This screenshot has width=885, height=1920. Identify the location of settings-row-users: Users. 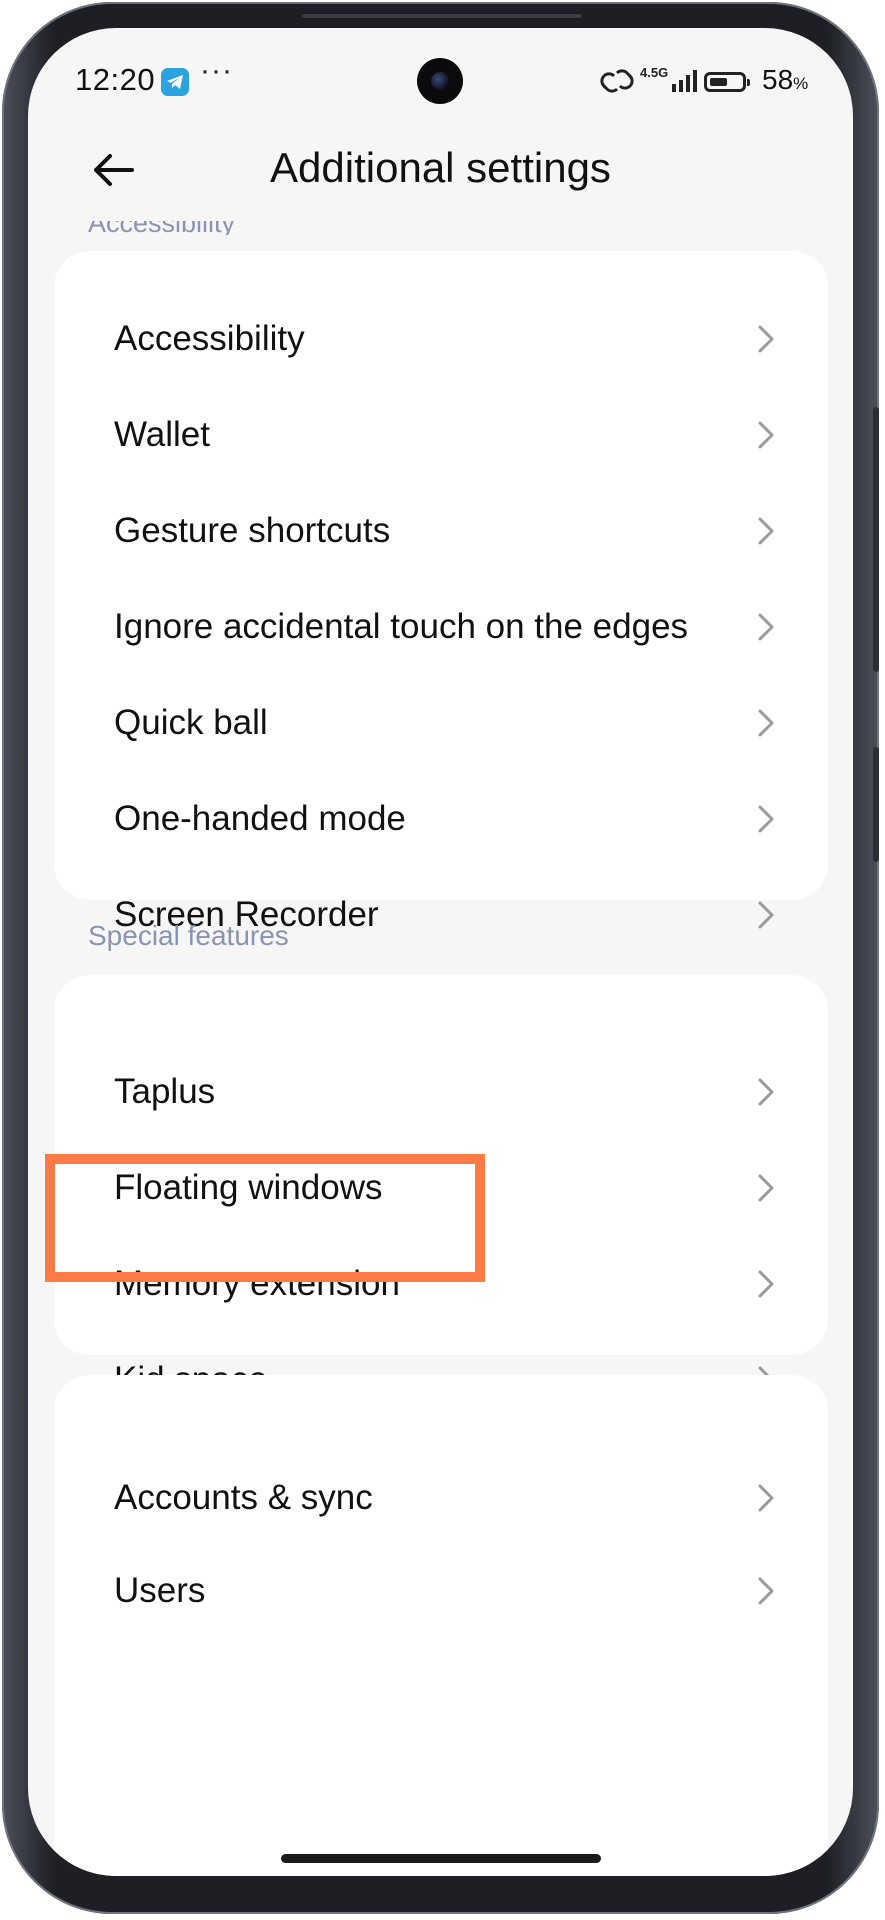
(441, 1591).